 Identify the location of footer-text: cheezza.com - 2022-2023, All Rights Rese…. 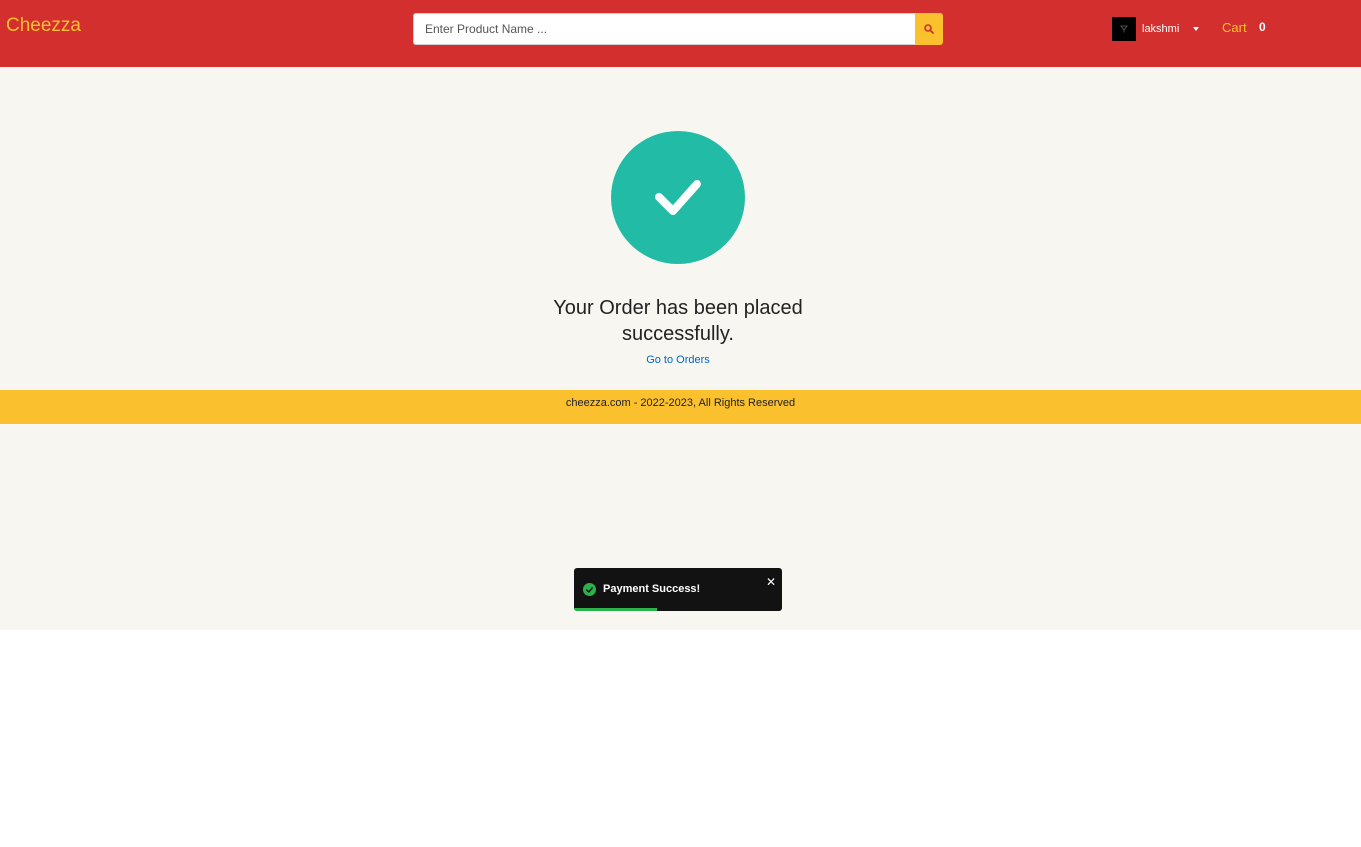
(680, 403).